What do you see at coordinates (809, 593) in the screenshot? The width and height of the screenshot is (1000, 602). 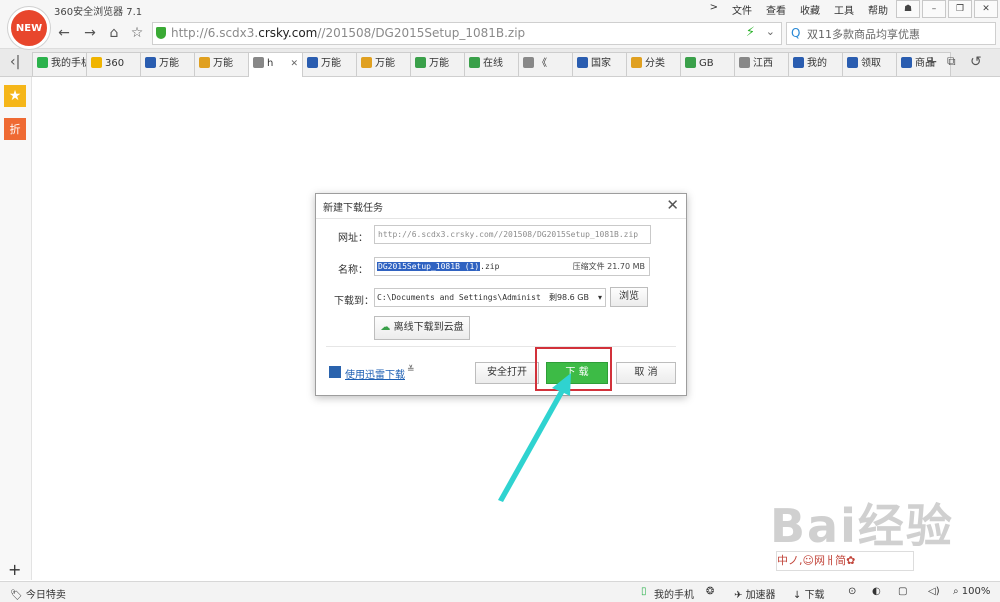 I see `downloads-item: ↓ 下载` at bounding box center [809, 593].